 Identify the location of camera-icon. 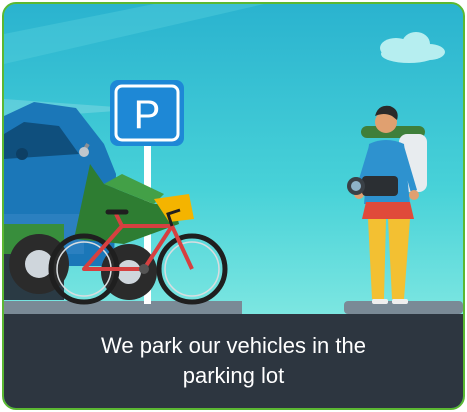
(372, 186).